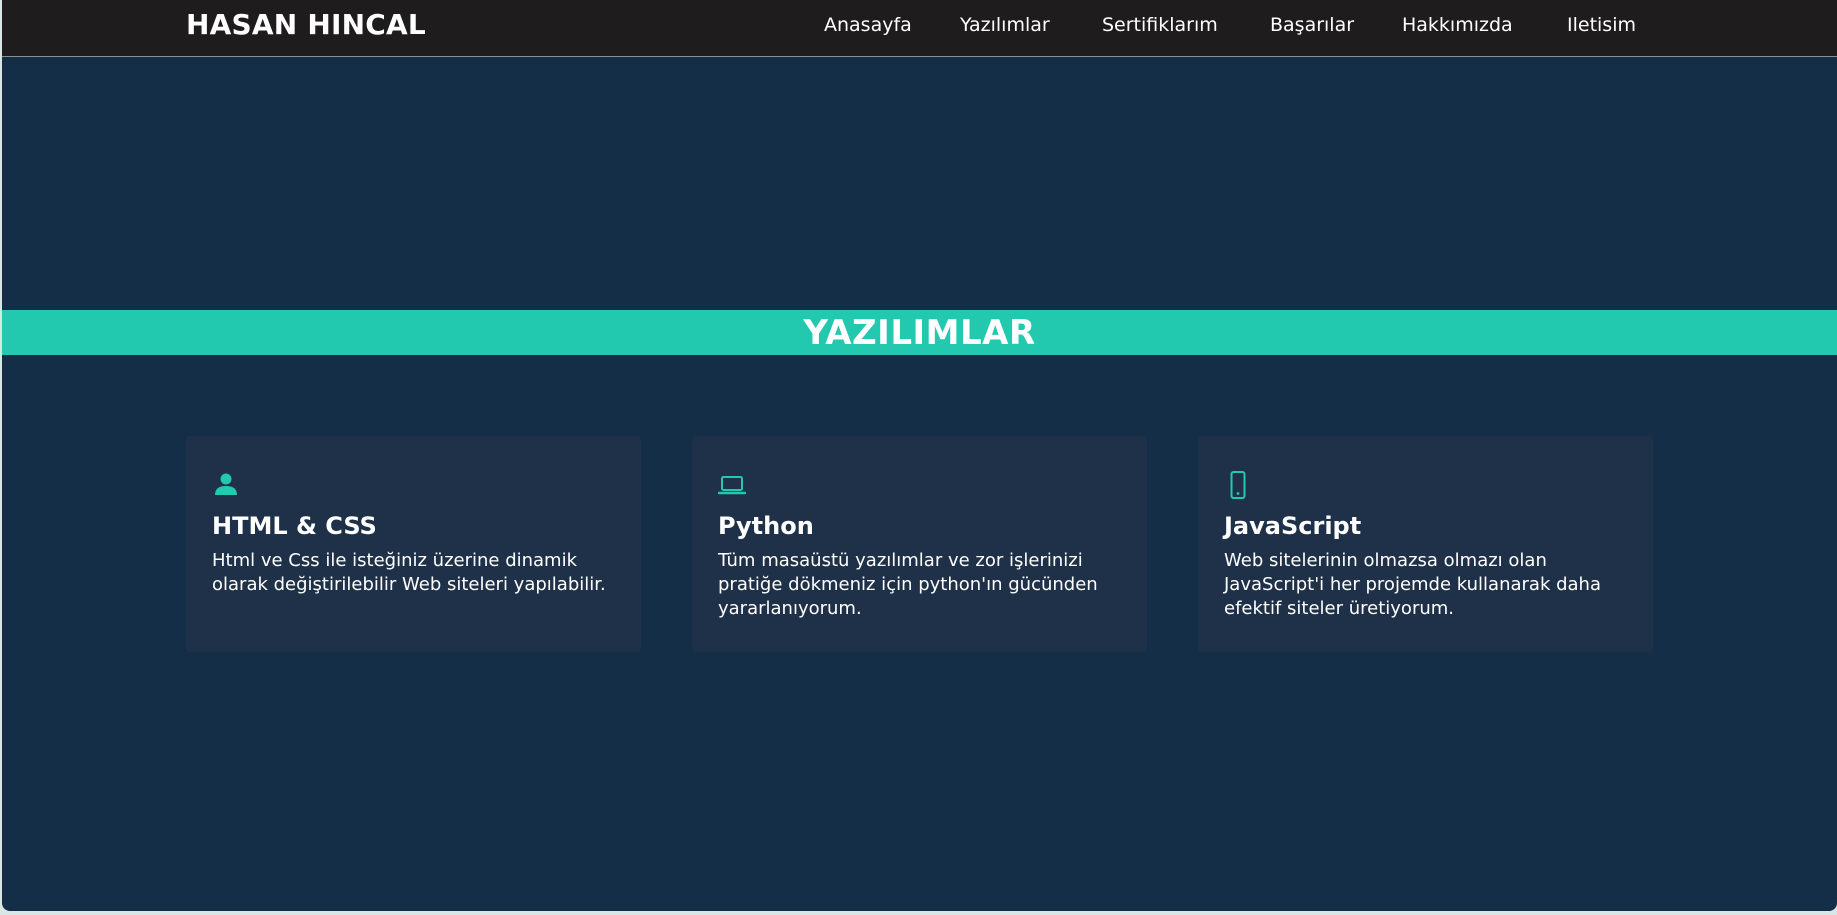 The image size is (1837, 915). Describe the element at coordinates (868, 25) in the screenshot. I see `nav-link-anasayfa: Anasayfa` at that location.